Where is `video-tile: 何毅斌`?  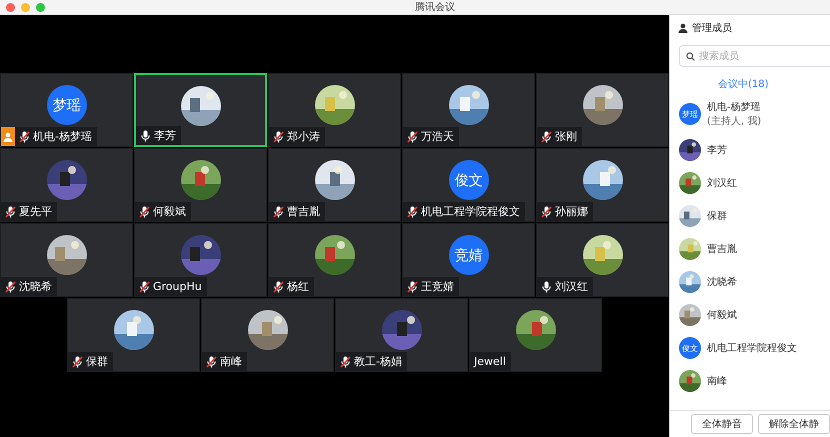
video-tile: 何毅斌 is located at coordinates (200, 185).